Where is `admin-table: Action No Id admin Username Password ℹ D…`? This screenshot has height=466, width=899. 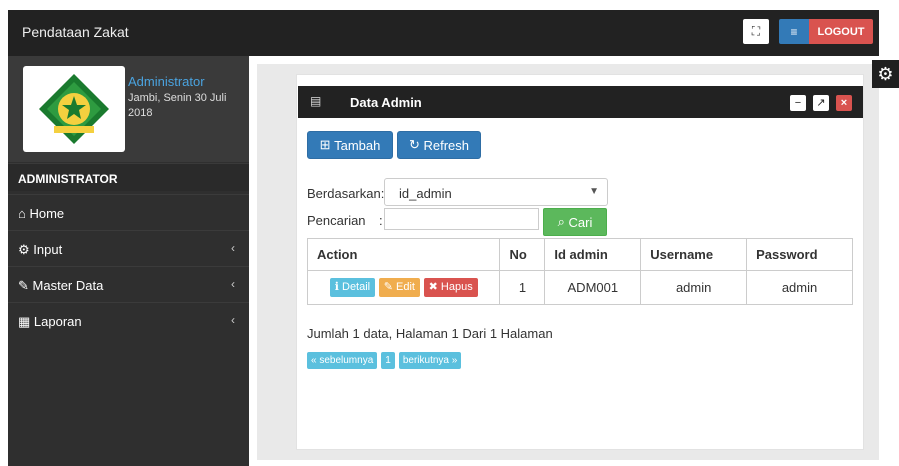 admin-table: Action No Id admin Username Password ℹ D… is located at coordinates (579, 271).